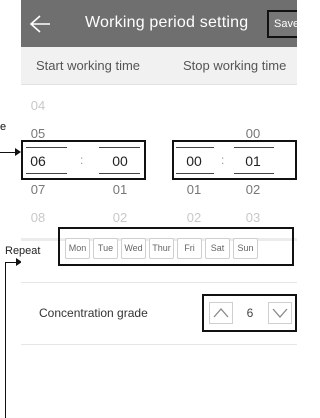  Describe the element at coordinates (223, 160) in the screenshot. I see `stop-time-colon: :` at that location.